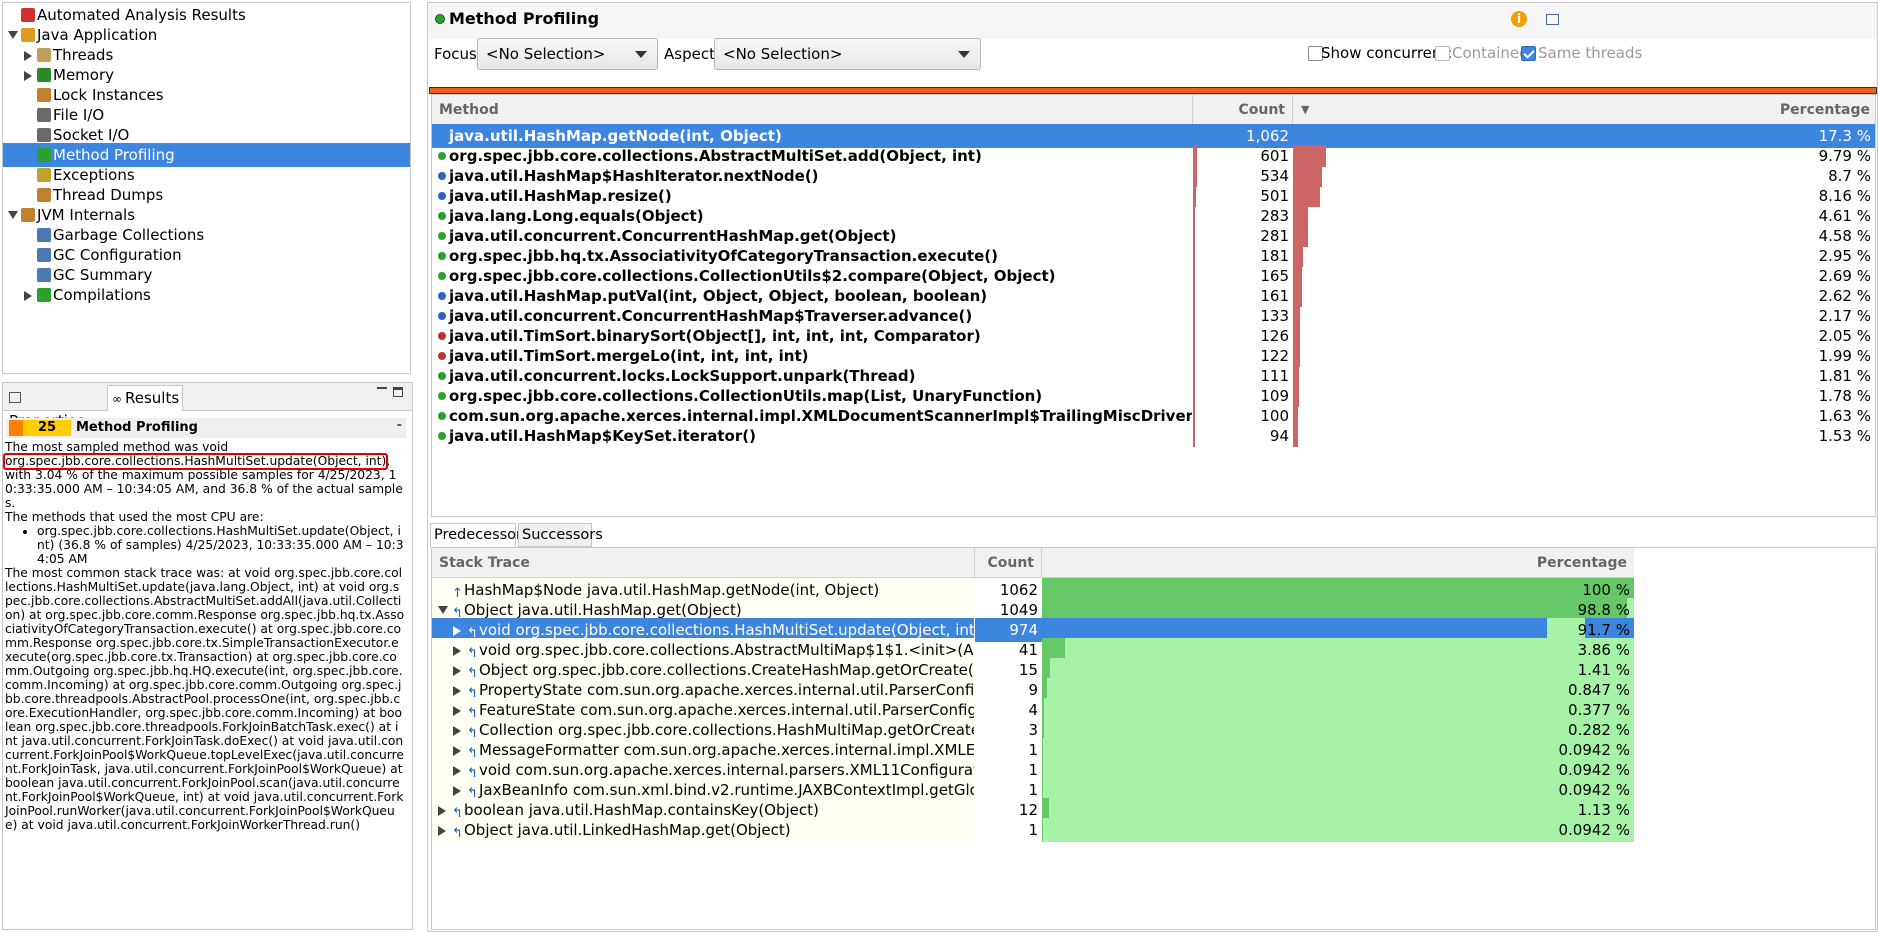 The width and height of the screenshot is (1878, 932). Describe the element at coordinates (1387, 53) in the screenshot. I see `show-concurrent-label: Show concurrent:` at that location.